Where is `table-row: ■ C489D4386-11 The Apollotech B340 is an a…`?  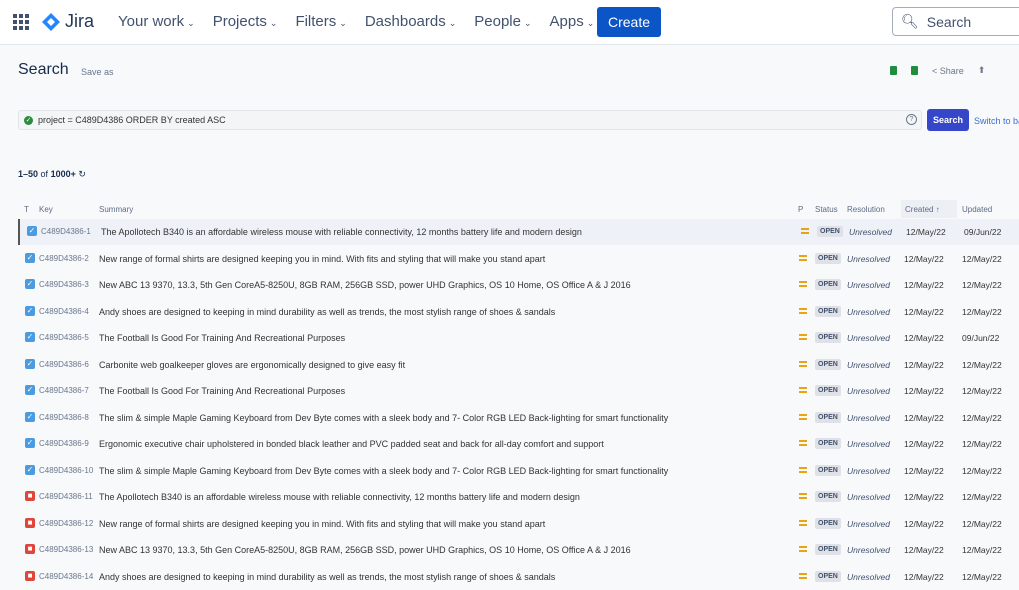
table-row: ■ C489D4386-11 The Apollotech B340 is an a… is located at coordinates (518, 497).